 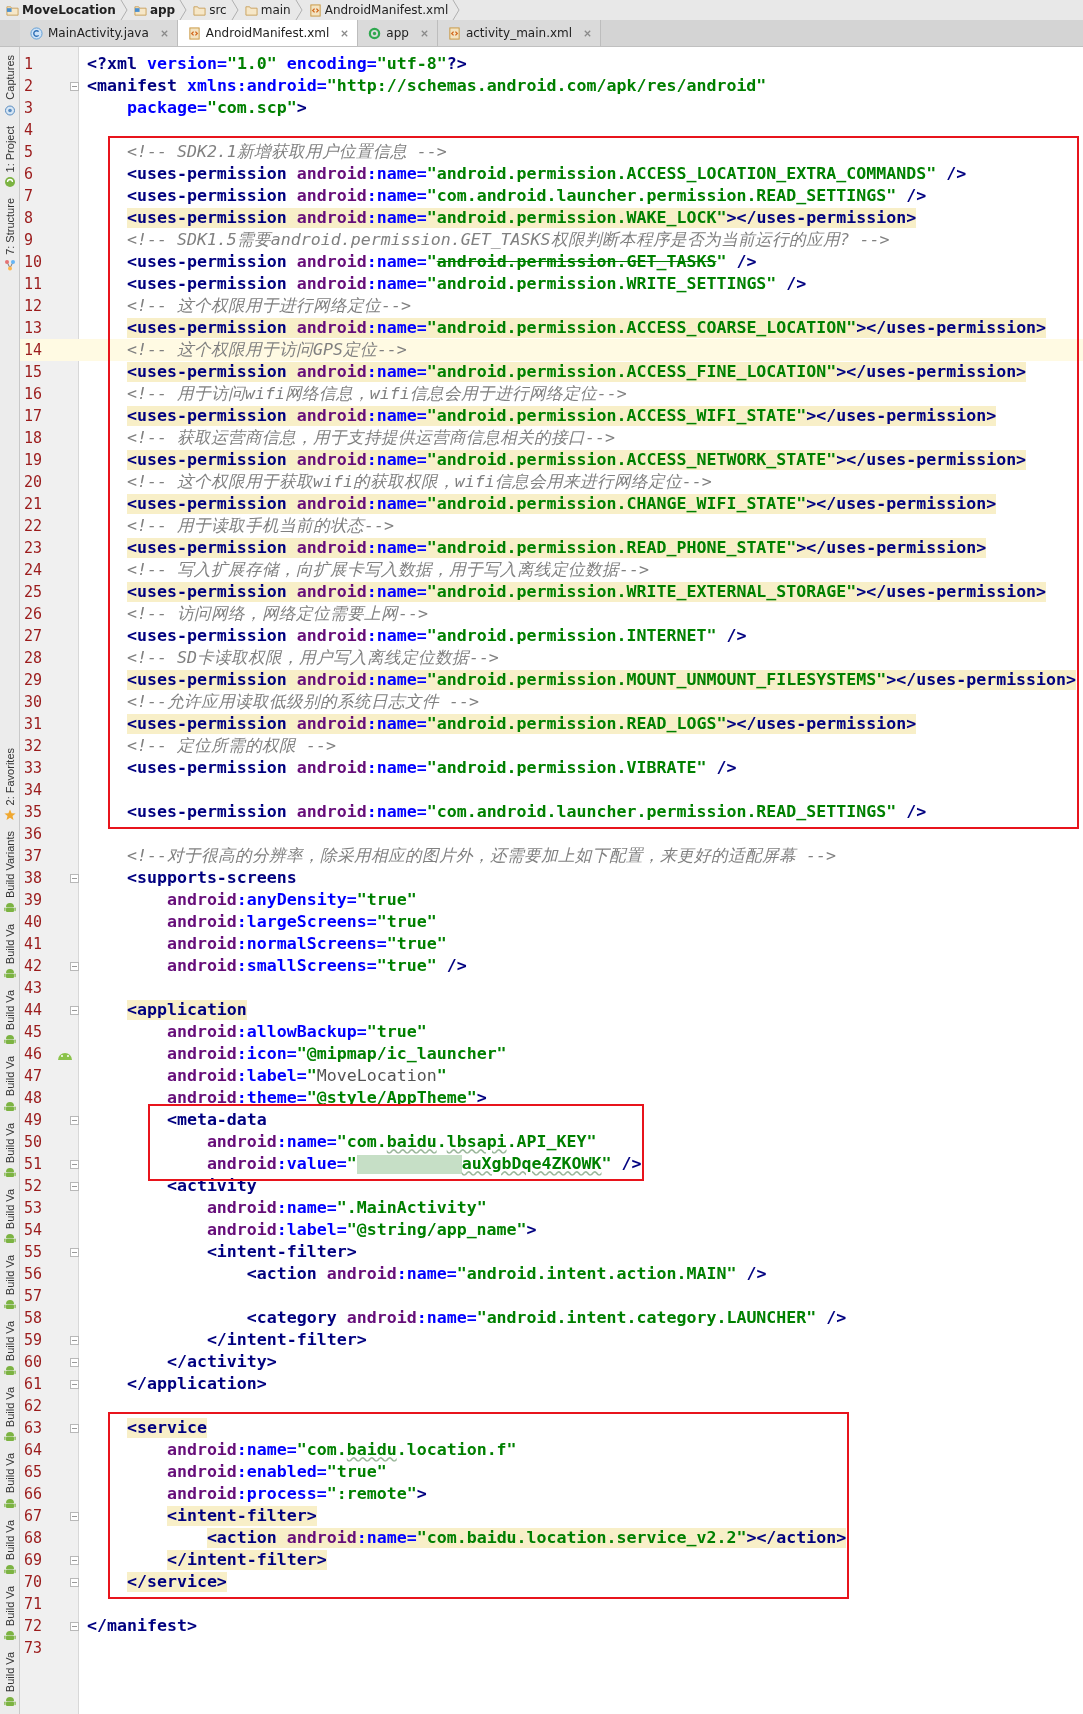 What do you see at coordinates (9, 865) in the screenshot?
I see `tool-window-label: Build Variants` at bounding box center [9, 865].